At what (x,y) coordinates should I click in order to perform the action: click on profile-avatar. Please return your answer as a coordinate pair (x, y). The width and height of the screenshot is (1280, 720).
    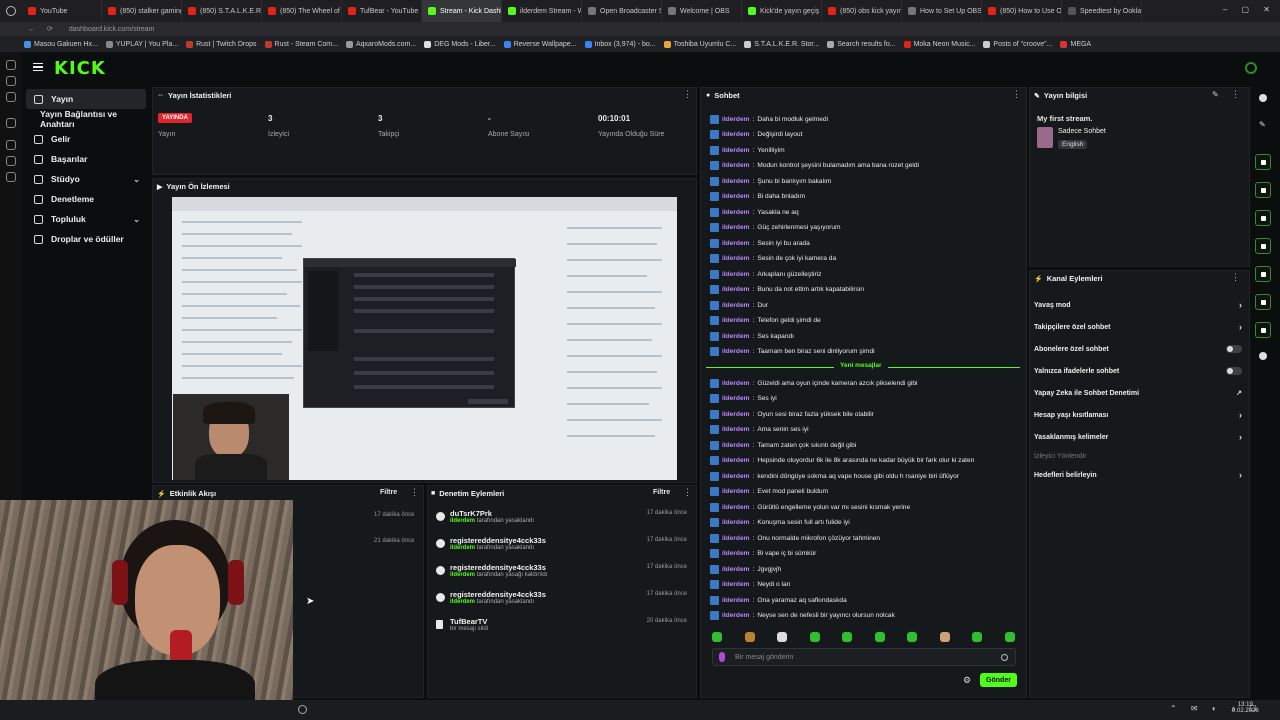
    Looking at the image, I should click on (1251, 68).